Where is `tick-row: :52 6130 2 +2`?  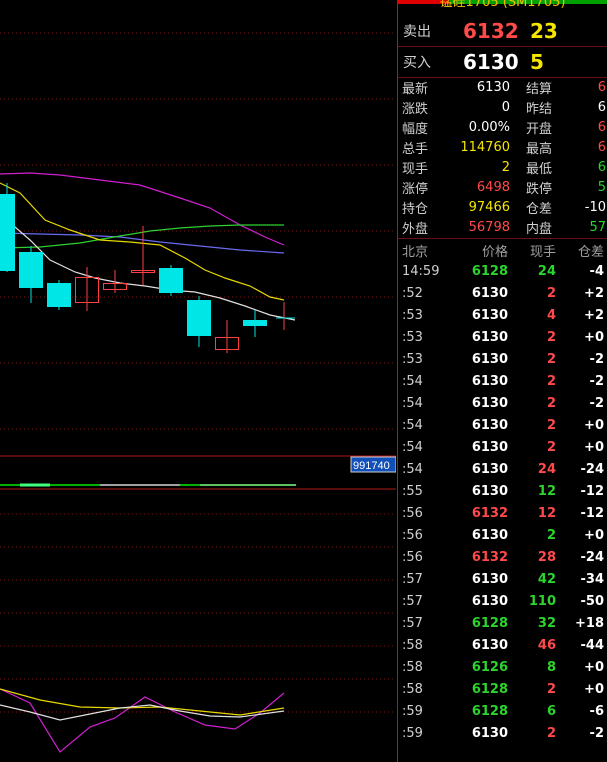 tick-row: :52 6130 2 +2 is located at coordinates (502, 293).